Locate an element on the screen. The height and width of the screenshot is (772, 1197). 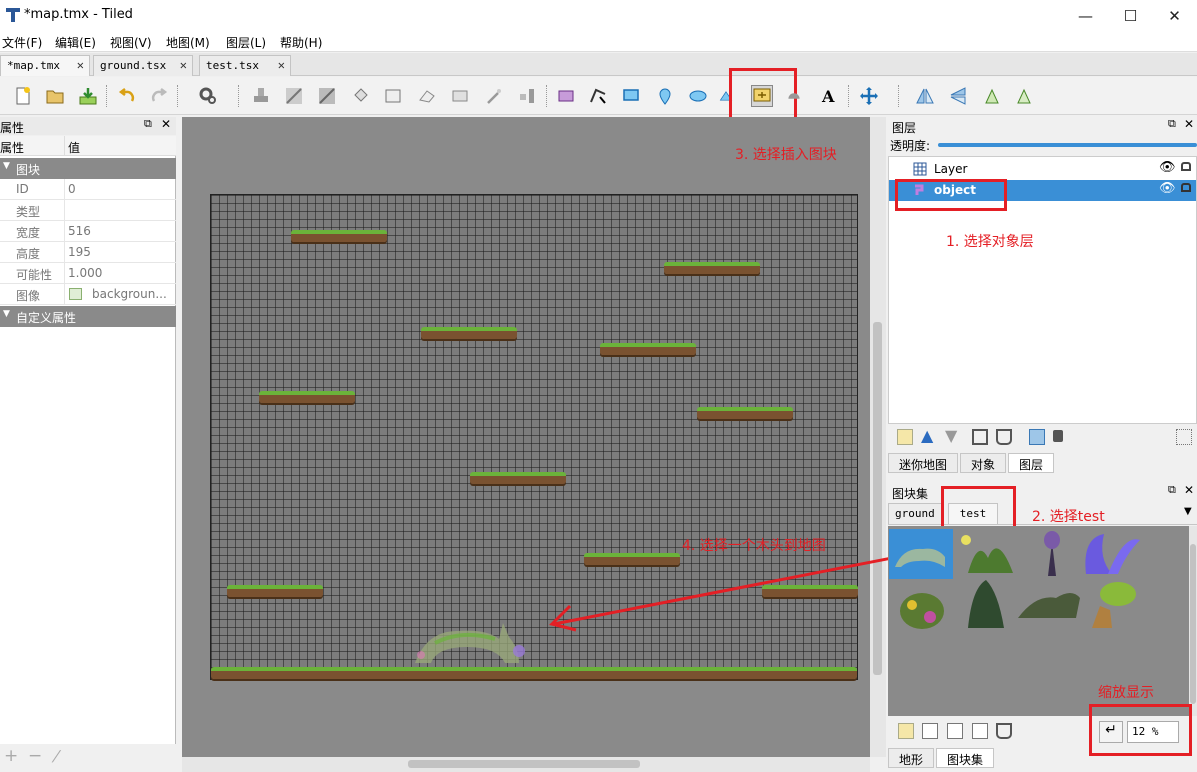
insert-point-button is located at coordinates (665, 96).